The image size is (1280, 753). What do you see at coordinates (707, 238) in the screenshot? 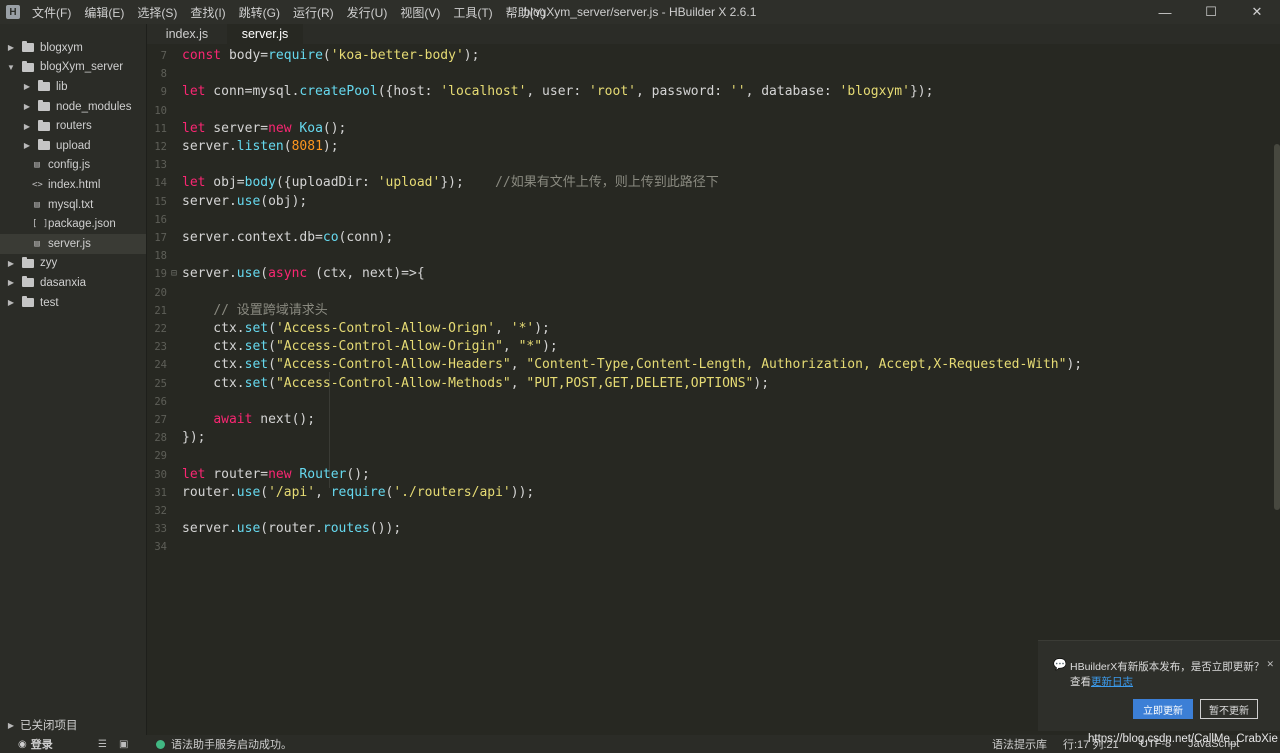
I see `code-line: 17 server.context.db=co(conn);` at bounding box center [707, 238].